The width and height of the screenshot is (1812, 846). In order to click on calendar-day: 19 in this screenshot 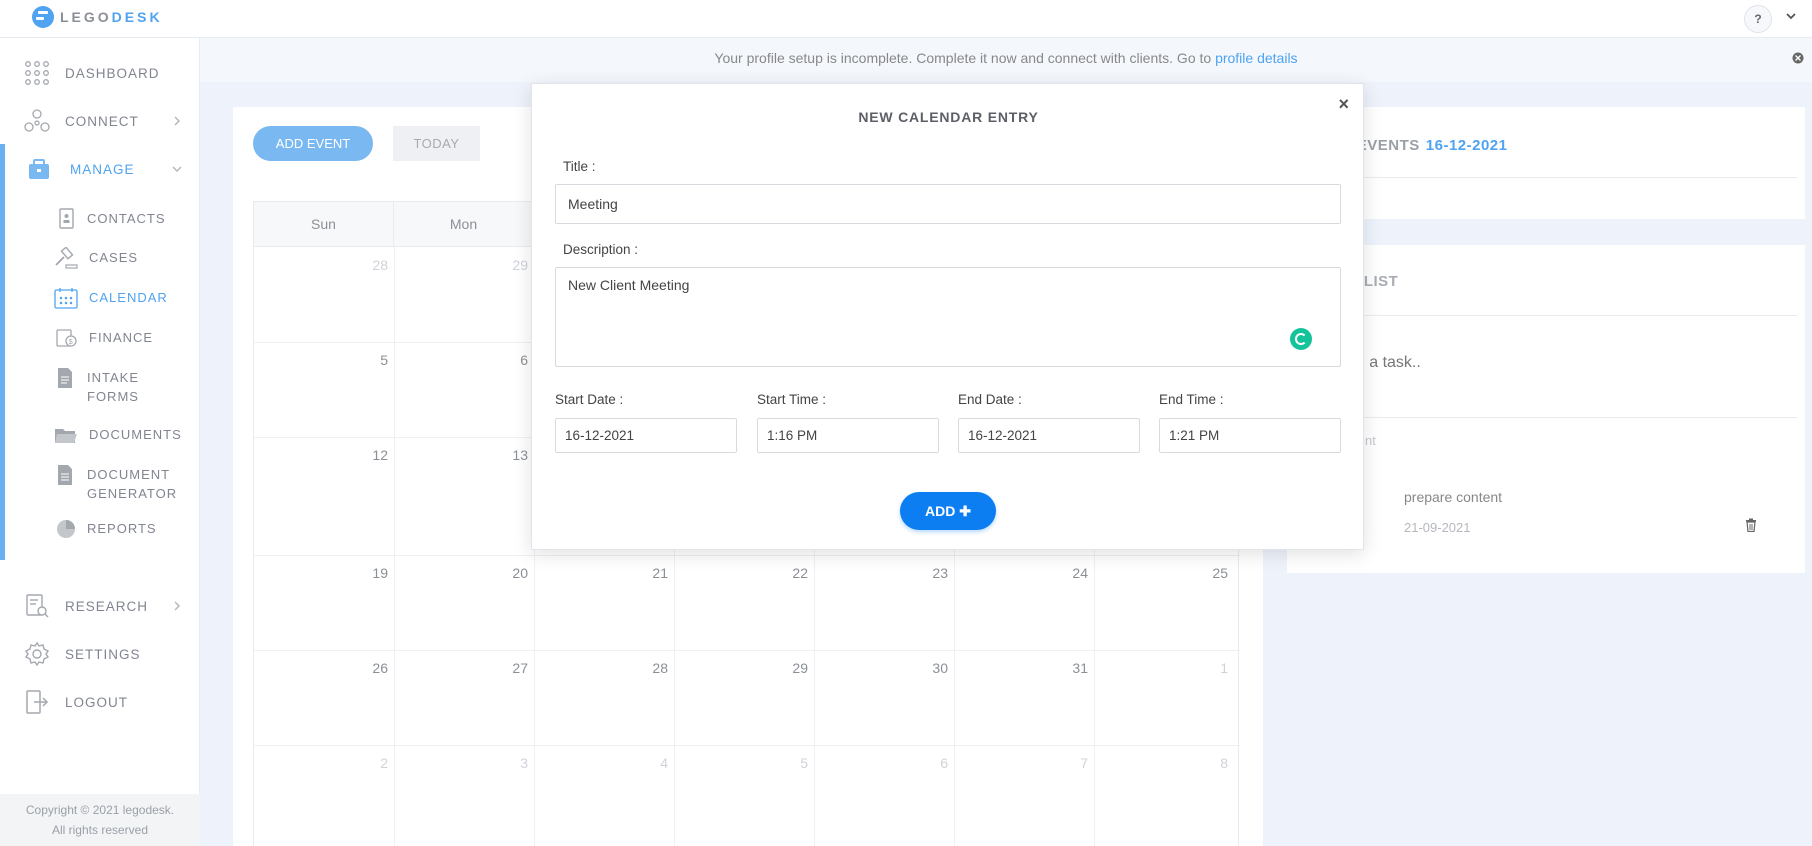, I will do `click(324, 573)`.